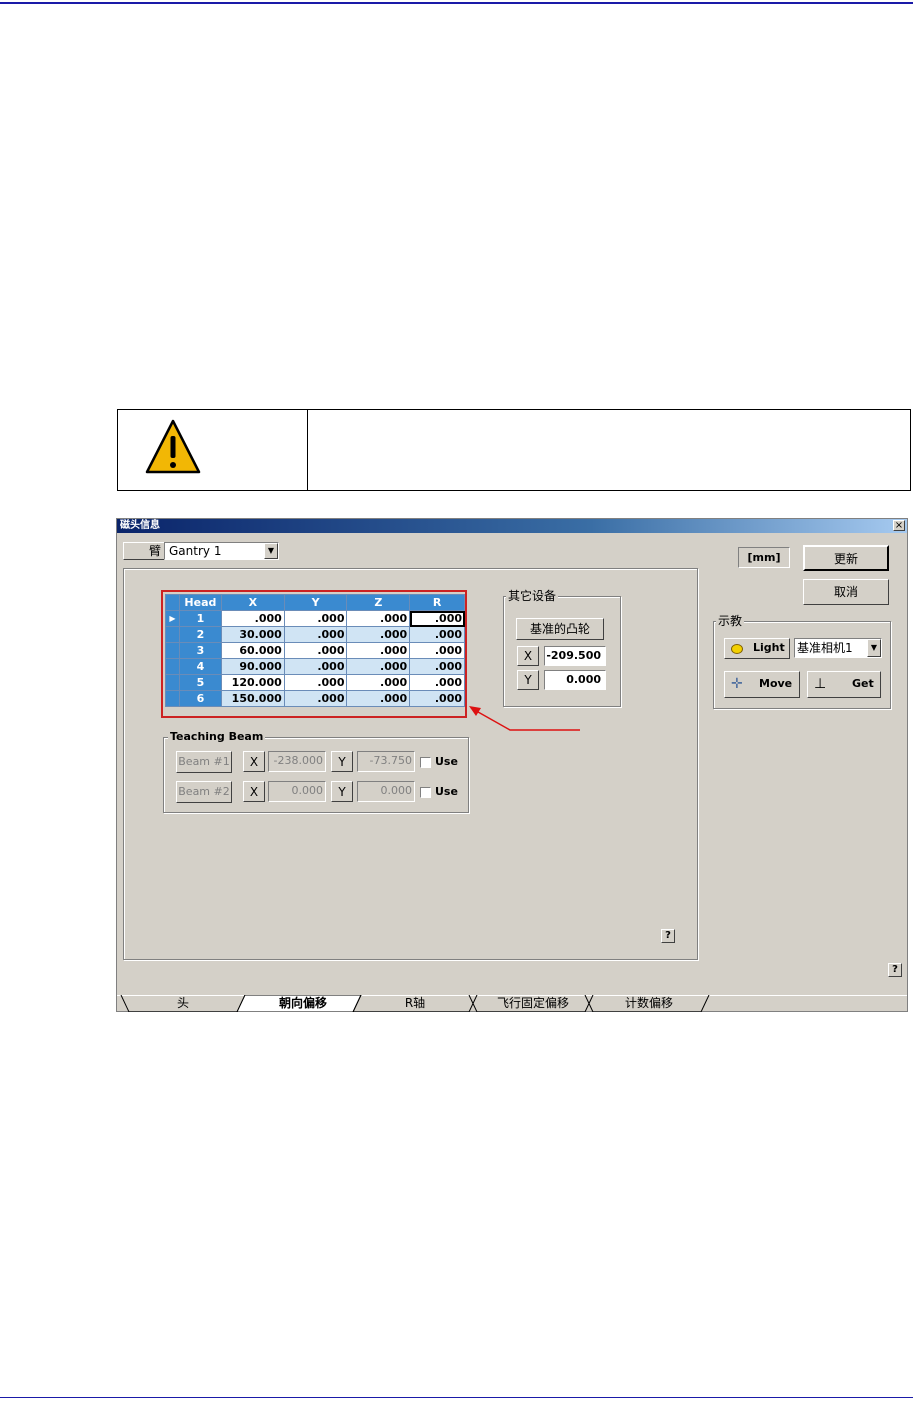 Image resolution: width=913 pixels, height=1402 pixels. I want to click on ref-y-value: 0.000, so click(583, 679).